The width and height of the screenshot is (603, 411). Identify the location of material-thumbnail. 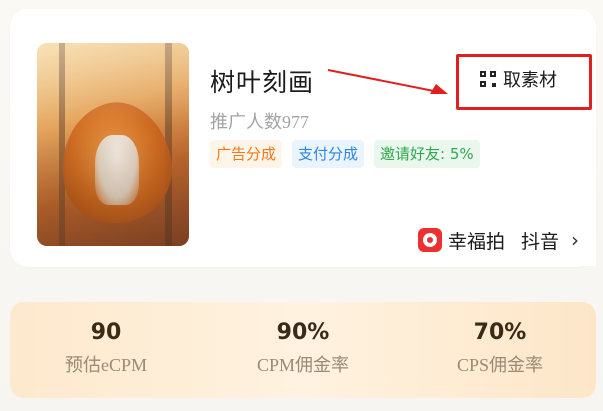
(113, 144).